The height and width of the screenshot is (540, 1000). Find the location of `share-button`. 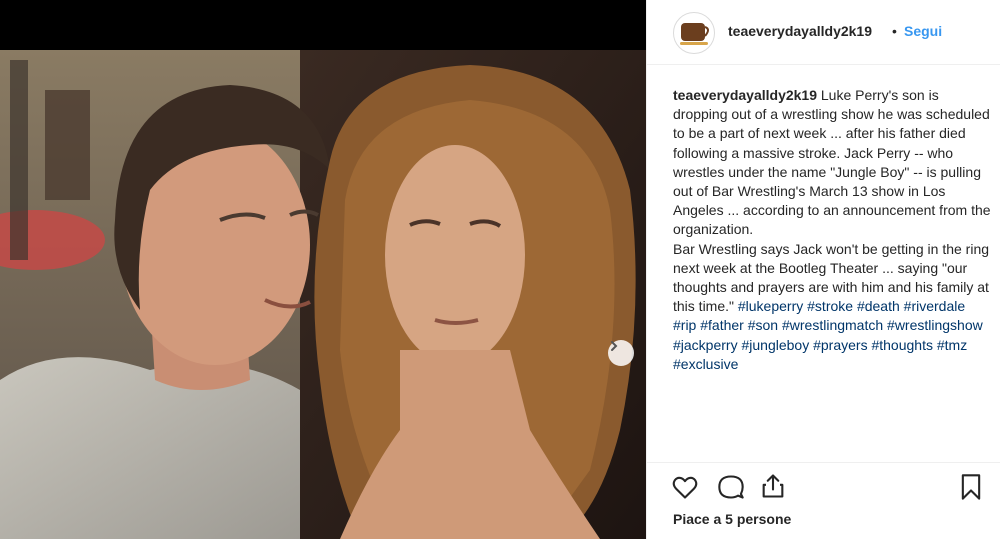

share-button is located at coordinates (773, 488).